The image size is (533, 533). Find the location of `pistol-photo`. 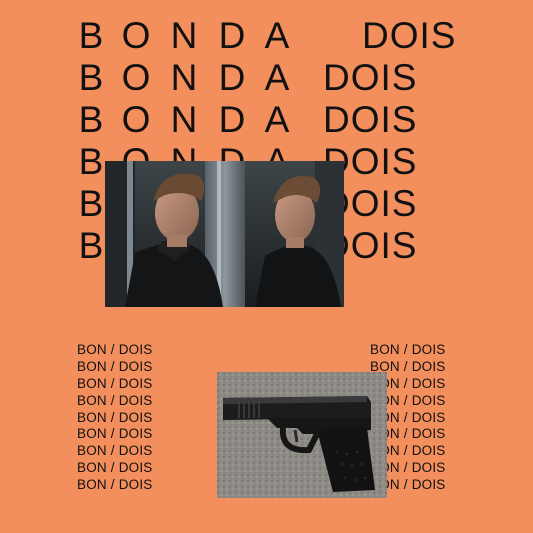

pistol-photo is located at coordinates (302, 435).